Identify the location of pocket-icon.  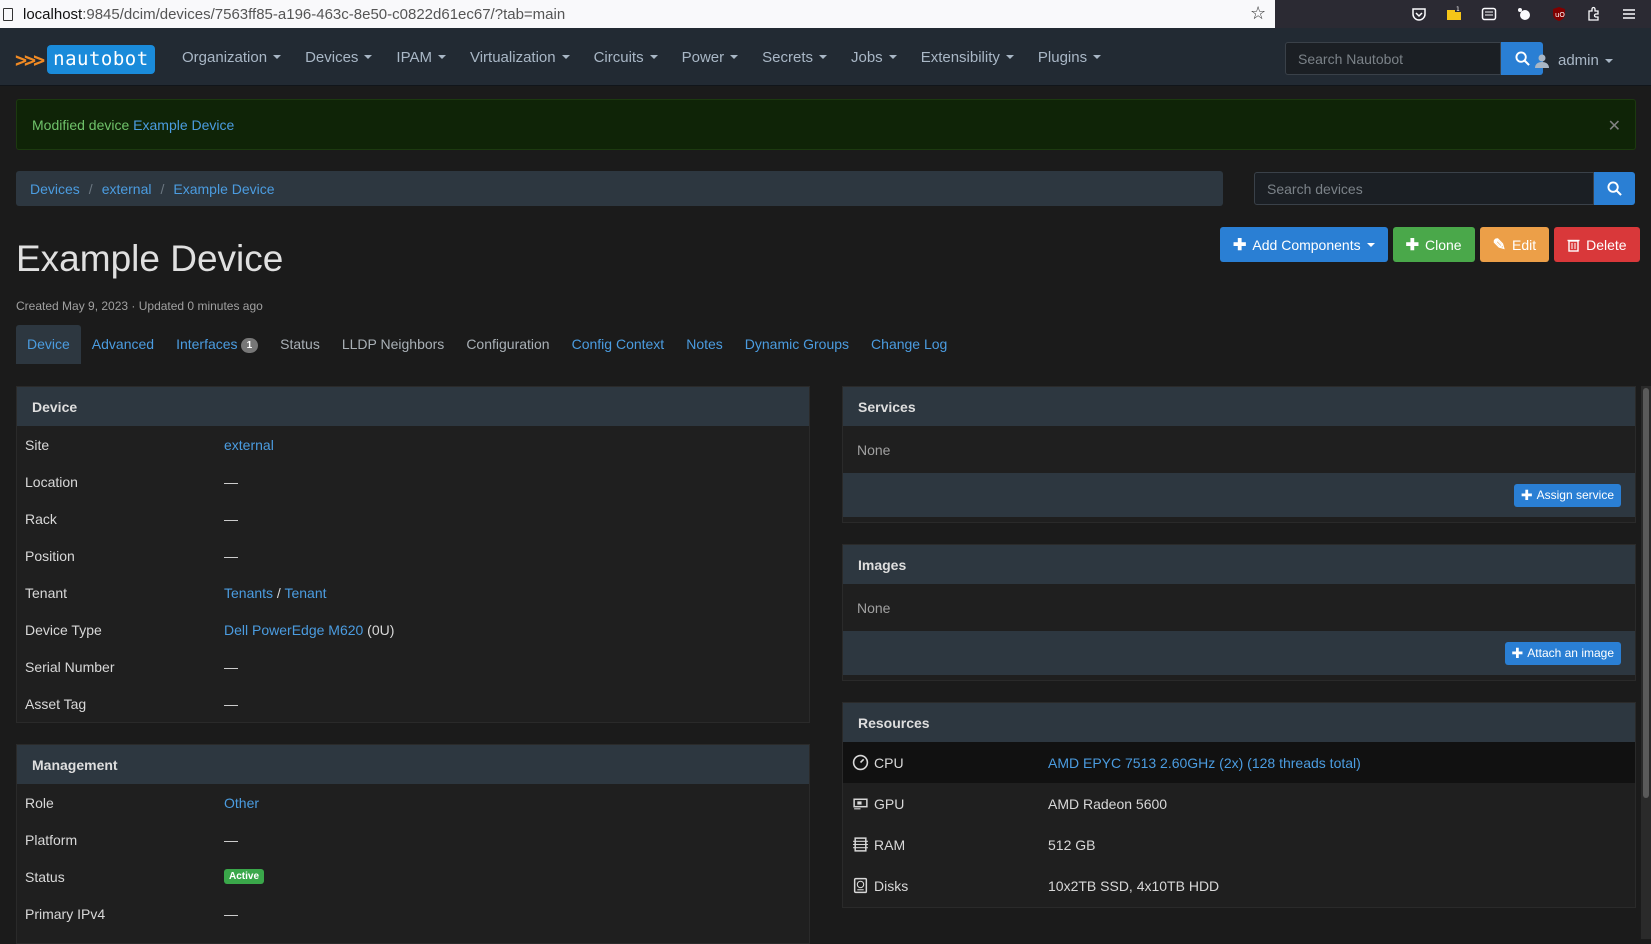
(1419, 14).